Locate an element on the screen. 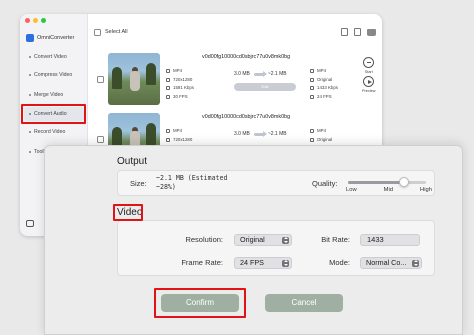  source-attributes: MP4 720x1280 1591 Kbps 30 FPS is located at coordinates (180, 84).